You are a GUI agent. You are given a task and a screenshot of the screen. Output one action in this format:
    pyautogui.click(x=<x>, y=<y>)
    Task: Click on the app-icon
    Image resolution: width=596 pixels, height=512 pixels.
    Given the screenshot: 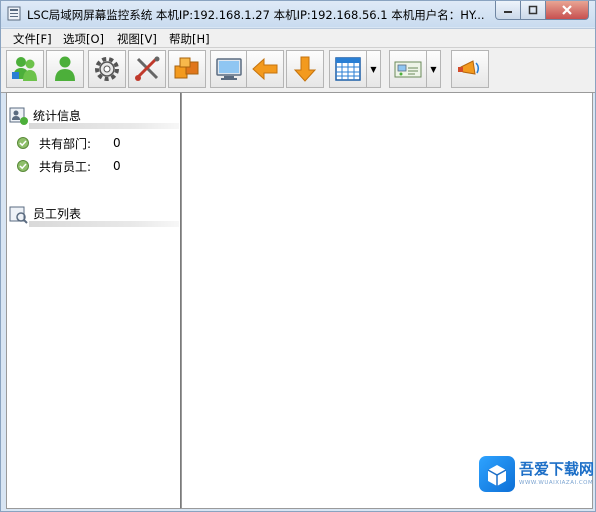 What is the action you would take?
    pyautogui.click(x=14, y=13)
    